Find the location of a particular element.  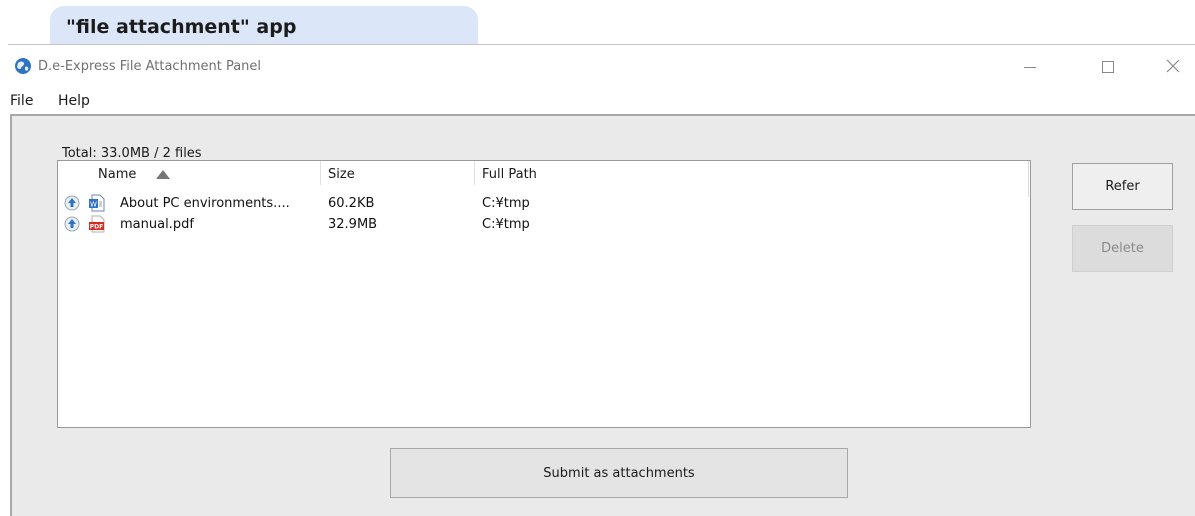

title-bar: D.e-Express File Attachment Panel is located at coordinates (601, 67).